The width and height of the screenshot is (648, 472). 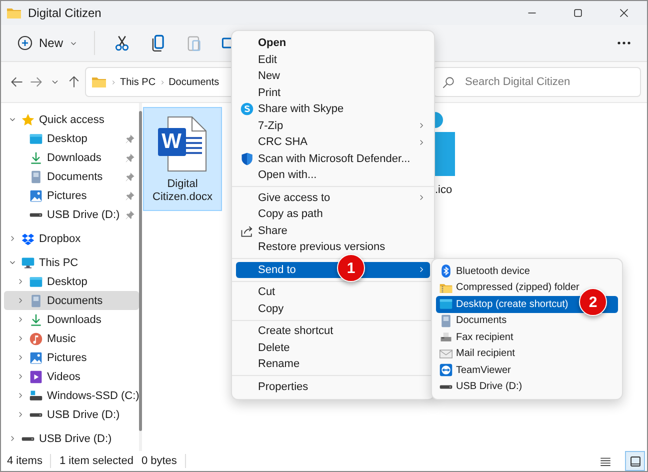 I want to click on sidebar-item: Music, so click(x=72, y=338).